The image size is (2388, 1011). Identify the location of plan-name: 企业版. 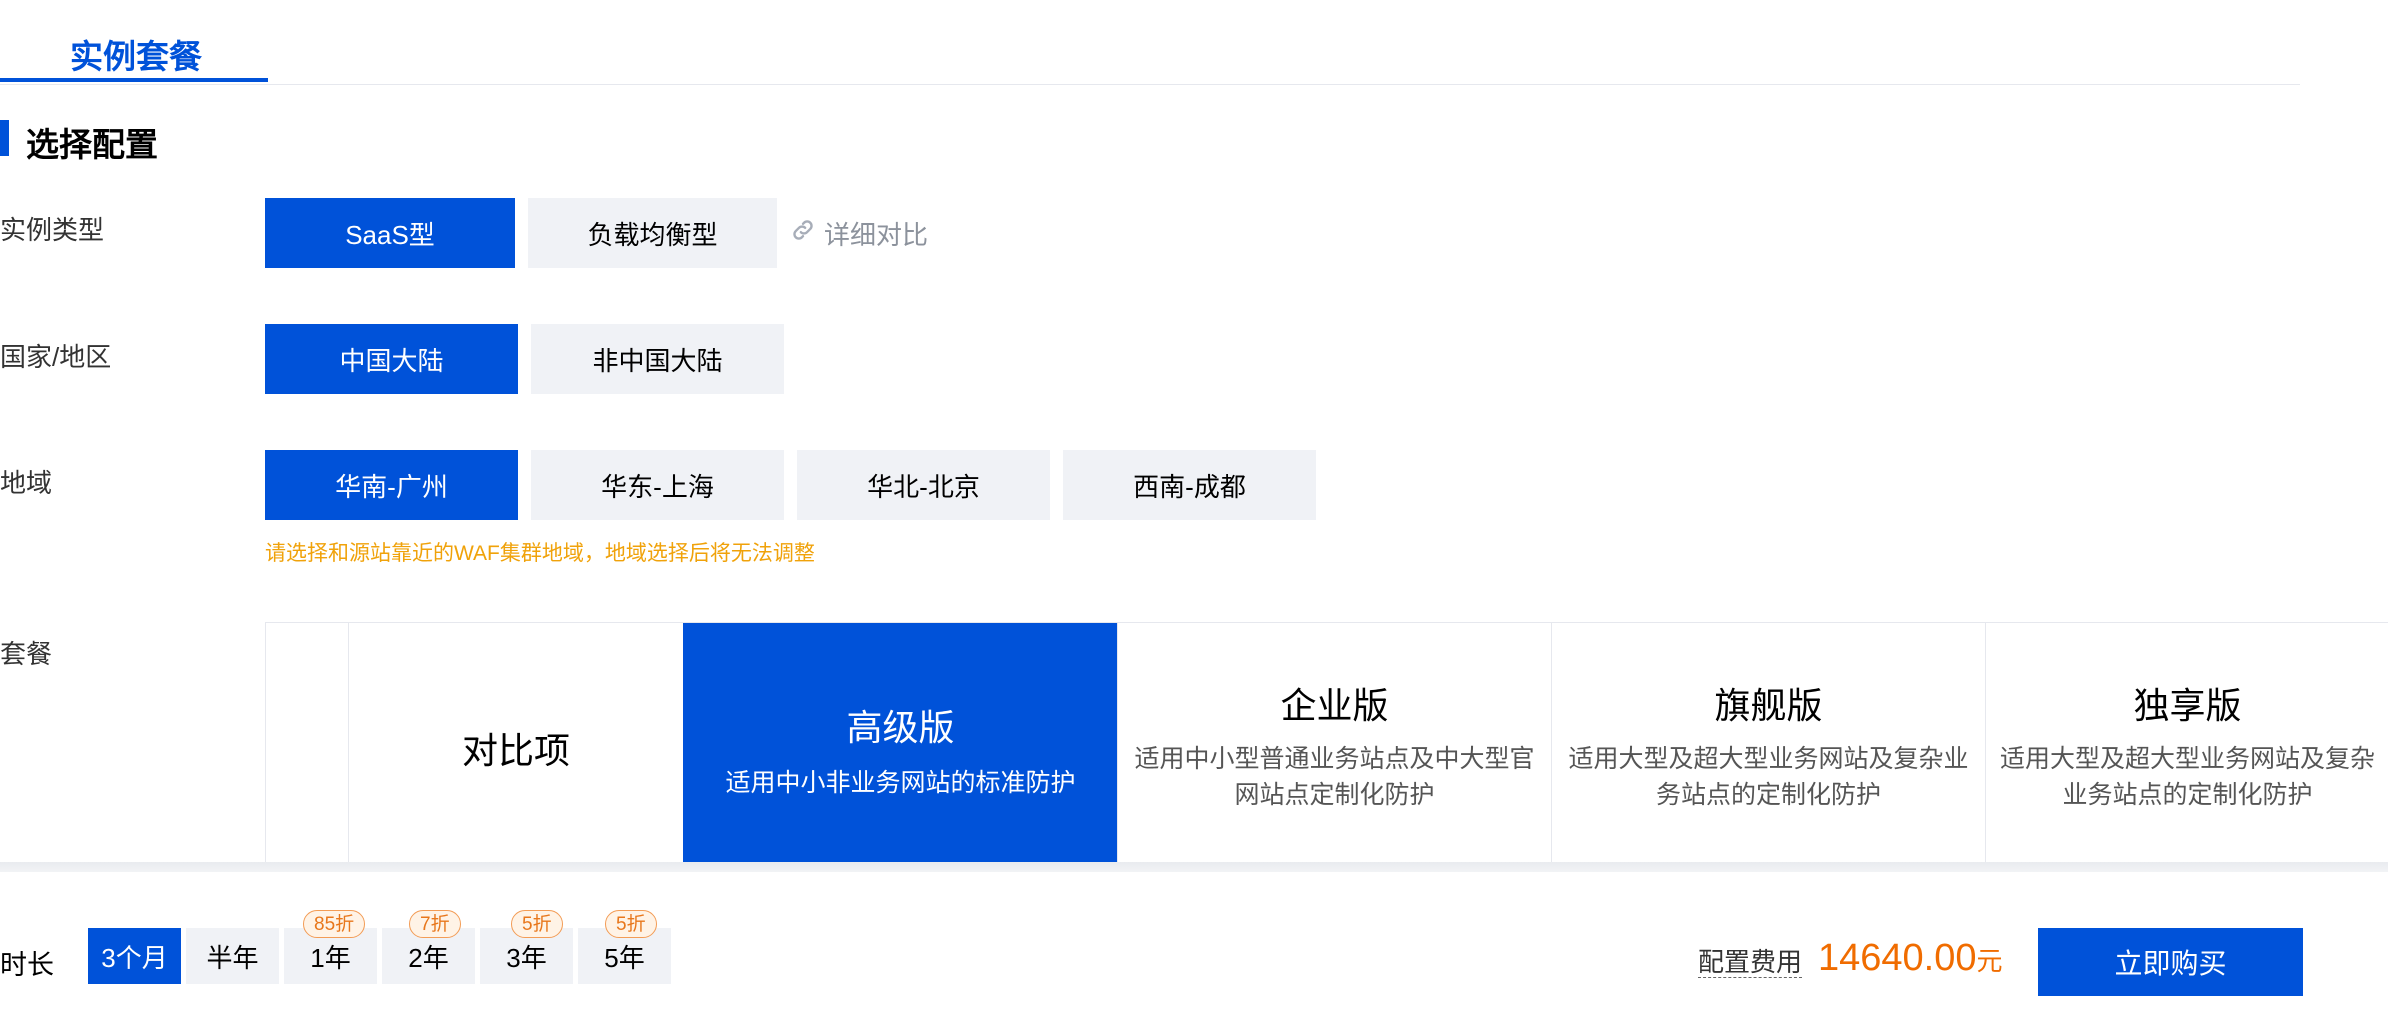
(1334, 705).